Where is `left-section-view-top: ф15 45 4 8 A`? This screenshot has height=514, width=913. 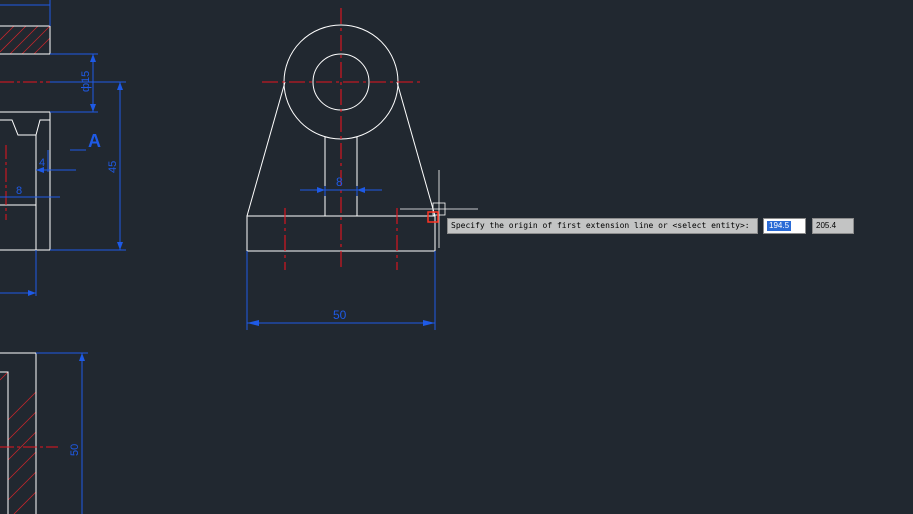
left-section-view-top: ф15 45 4 8 A is located at coordinates (63, 148).